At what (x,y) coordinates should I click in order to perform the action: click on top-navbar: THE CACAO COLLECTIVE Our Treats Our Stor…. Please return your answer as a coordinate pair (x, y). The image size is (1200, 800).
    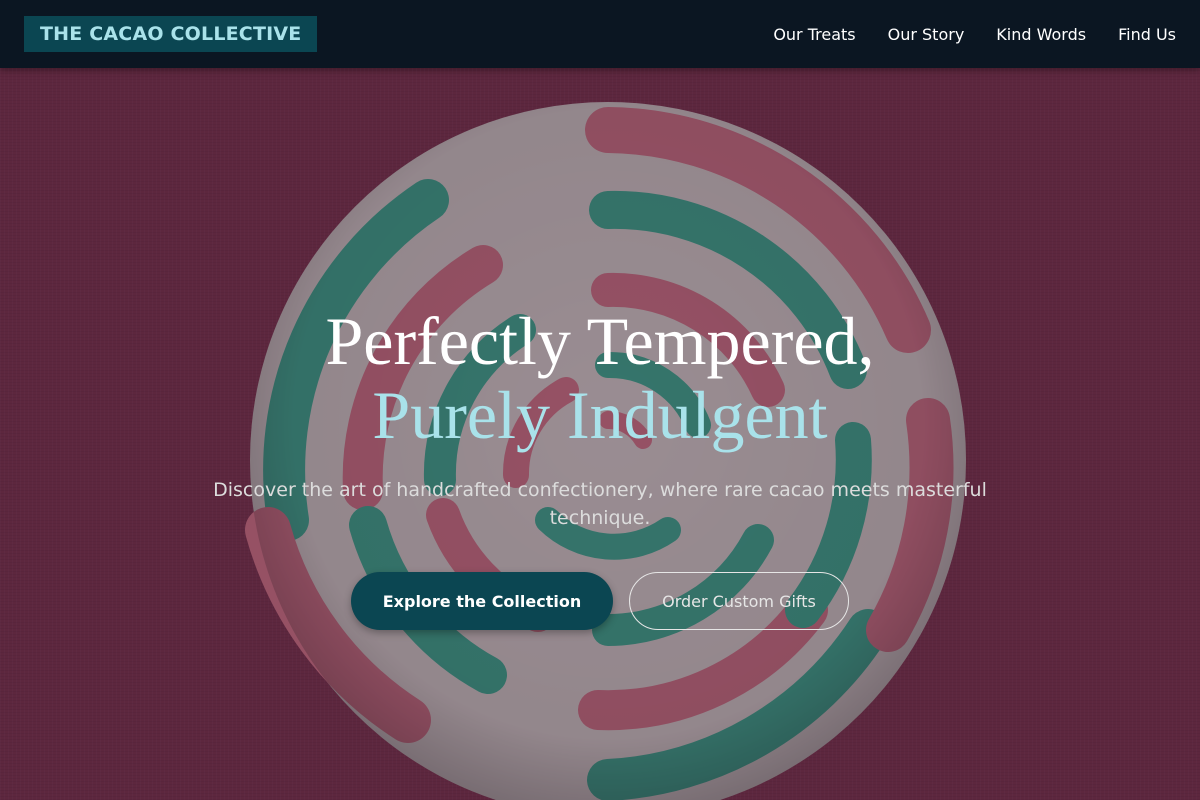
    Looking at the image, I should click on (600, 34).